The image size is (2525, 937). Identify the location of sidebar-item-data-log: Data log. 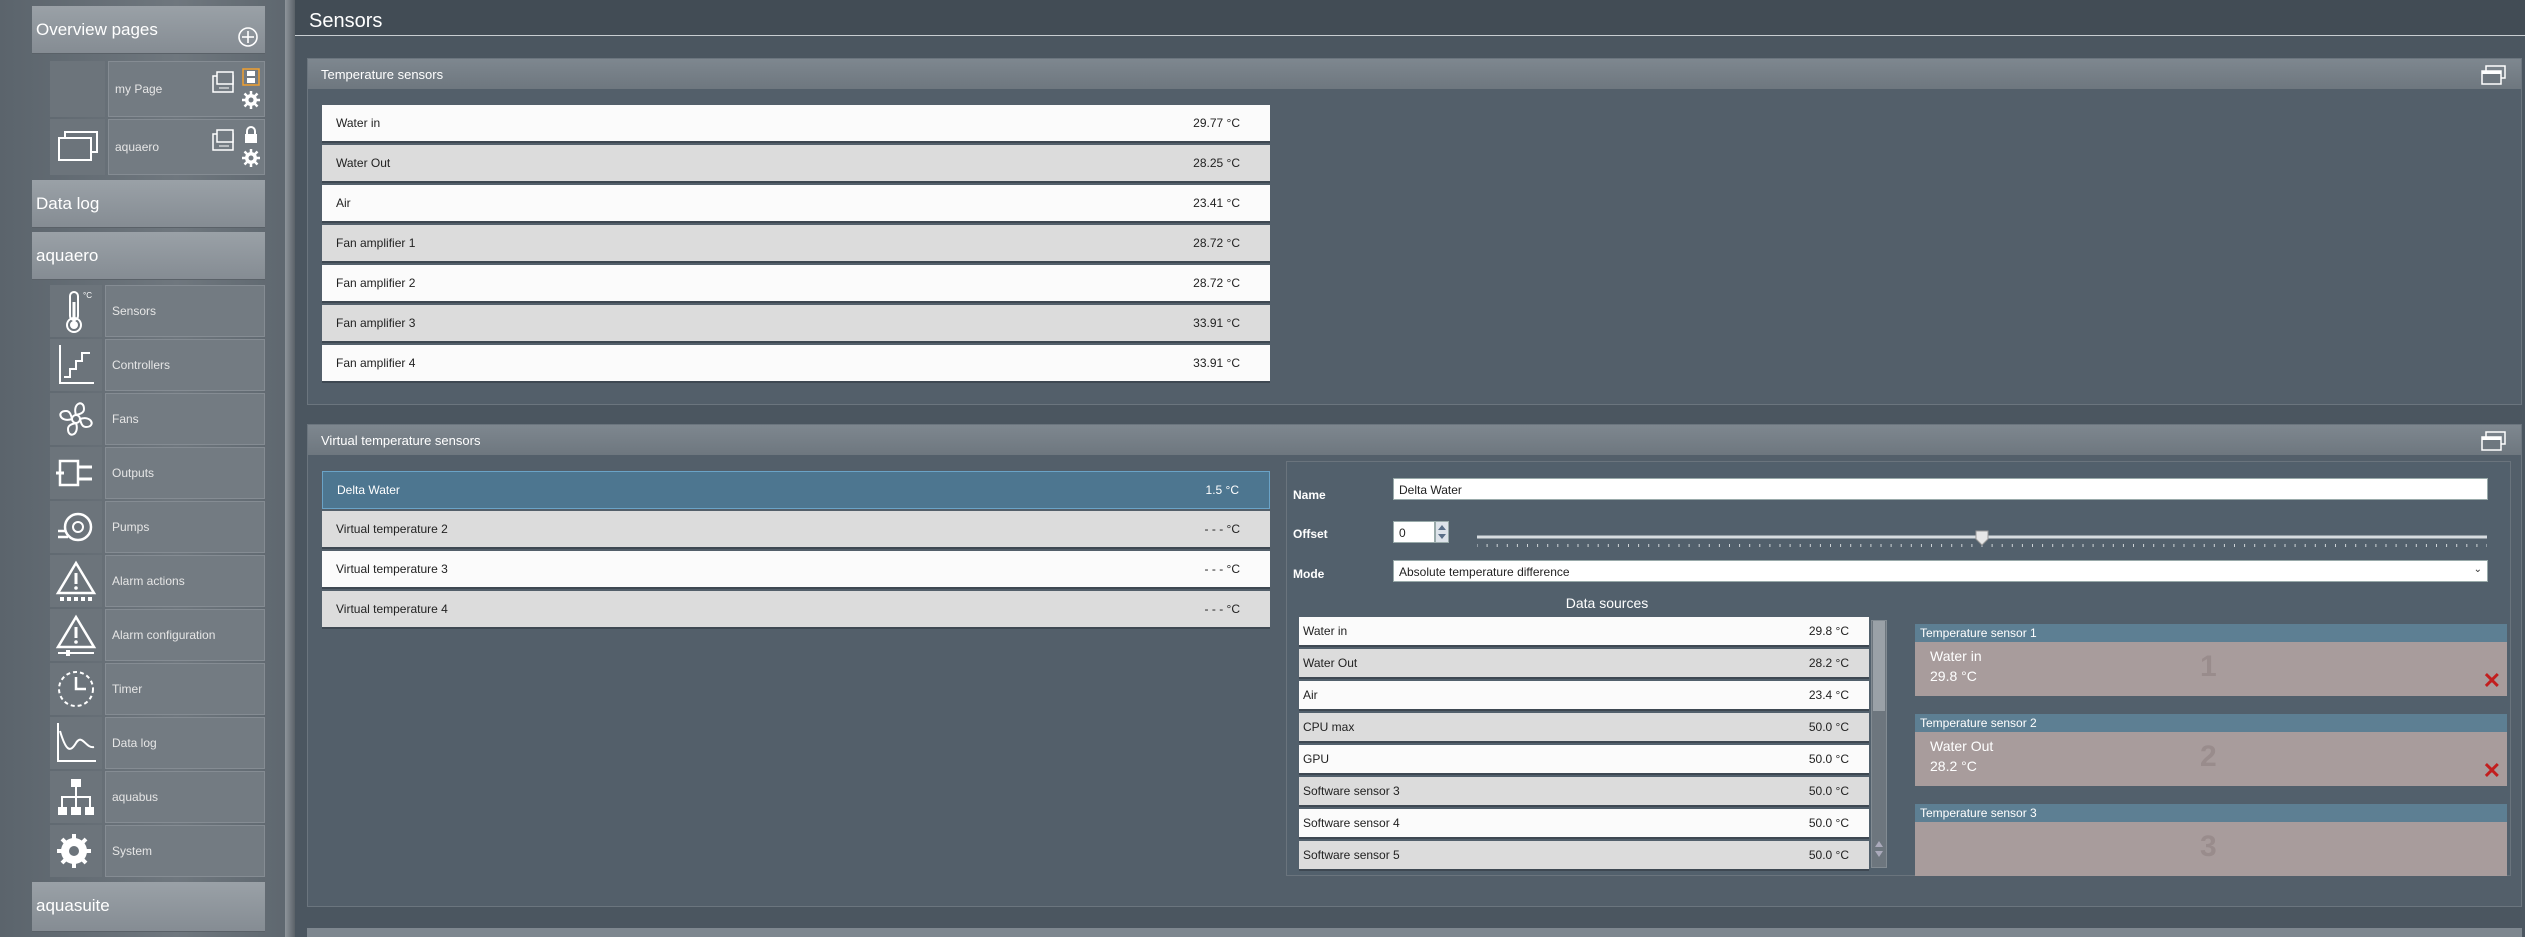
(157, 743).